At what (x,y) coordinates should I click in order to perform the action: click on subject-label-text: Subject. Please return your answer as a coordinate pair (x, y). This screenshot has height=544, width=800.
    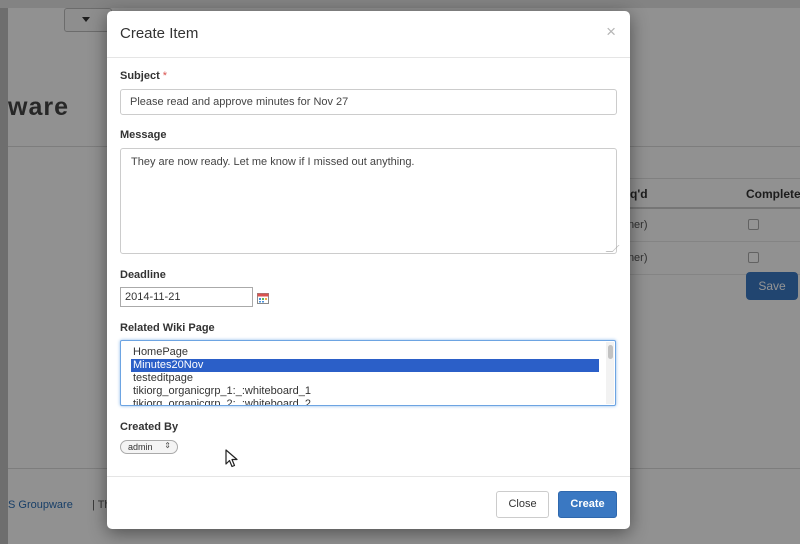
    Looking at the image, I should click on (140, 76).